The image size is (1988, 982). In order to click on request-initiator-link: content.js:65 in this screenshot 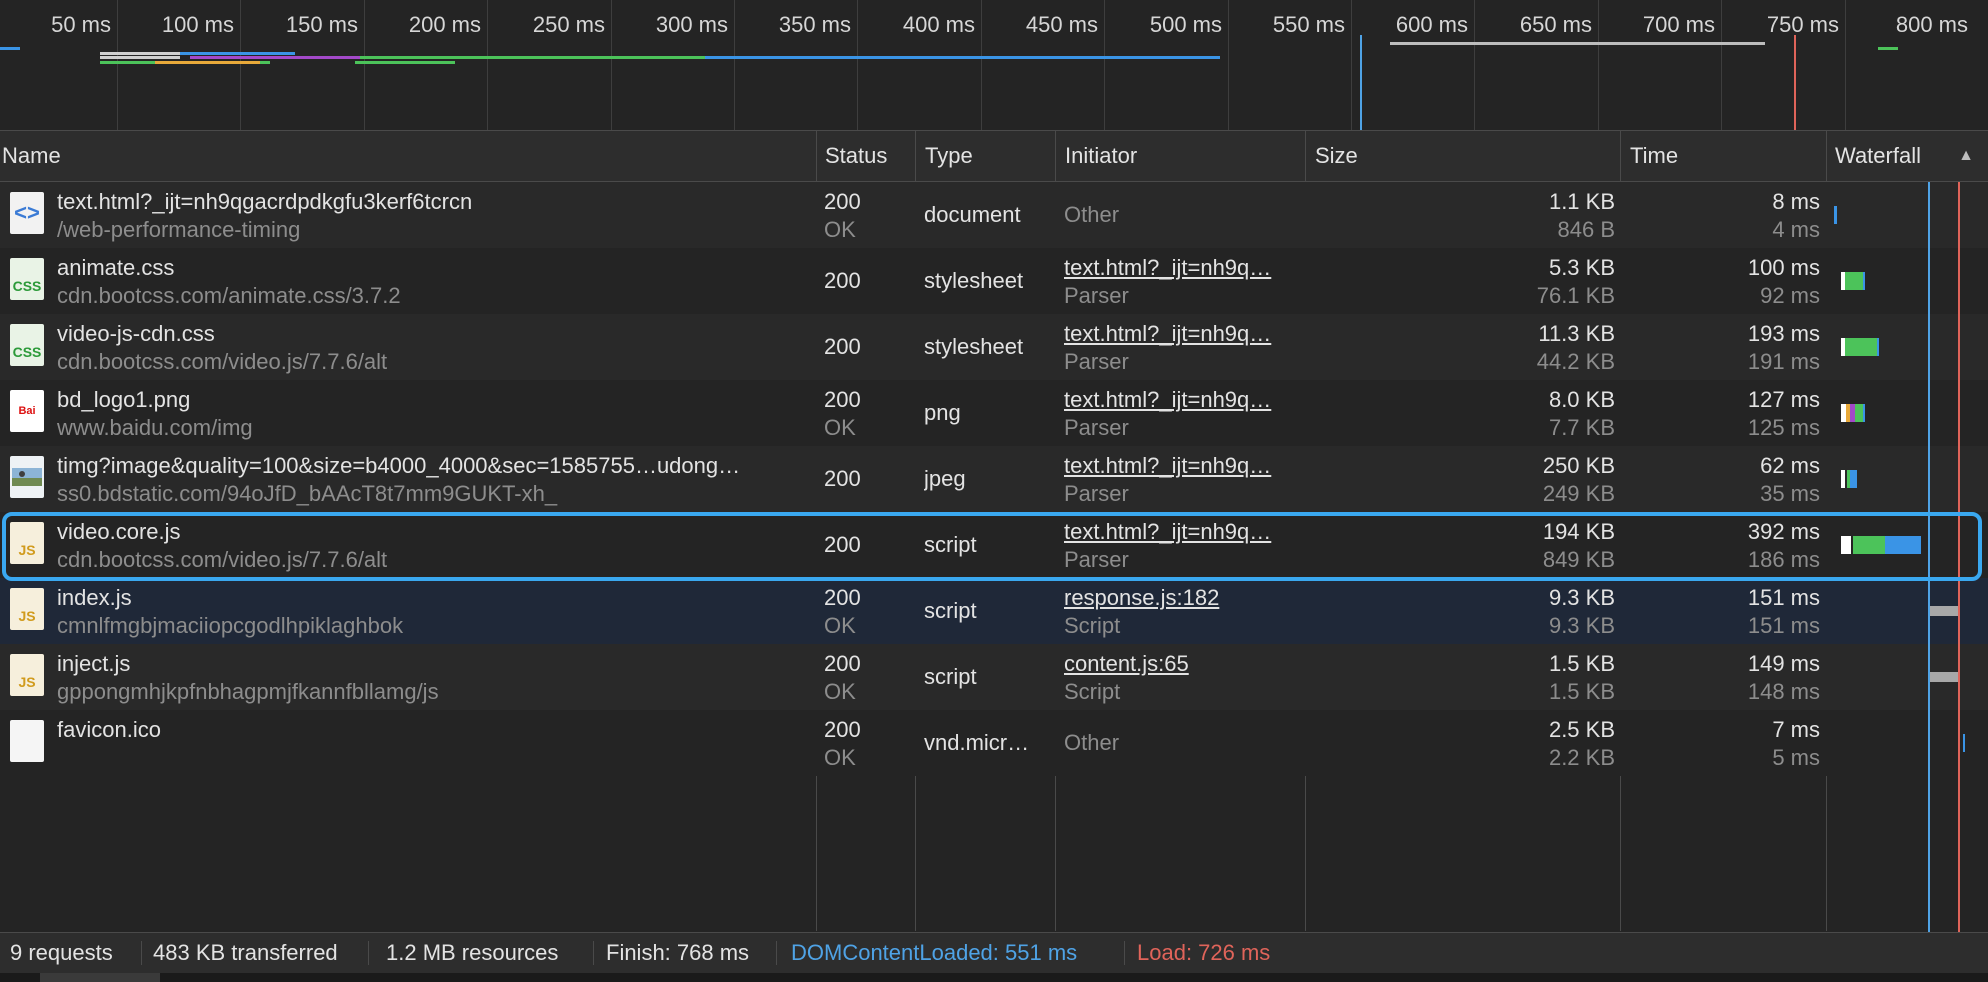, I will do `click(1126, 664)`.